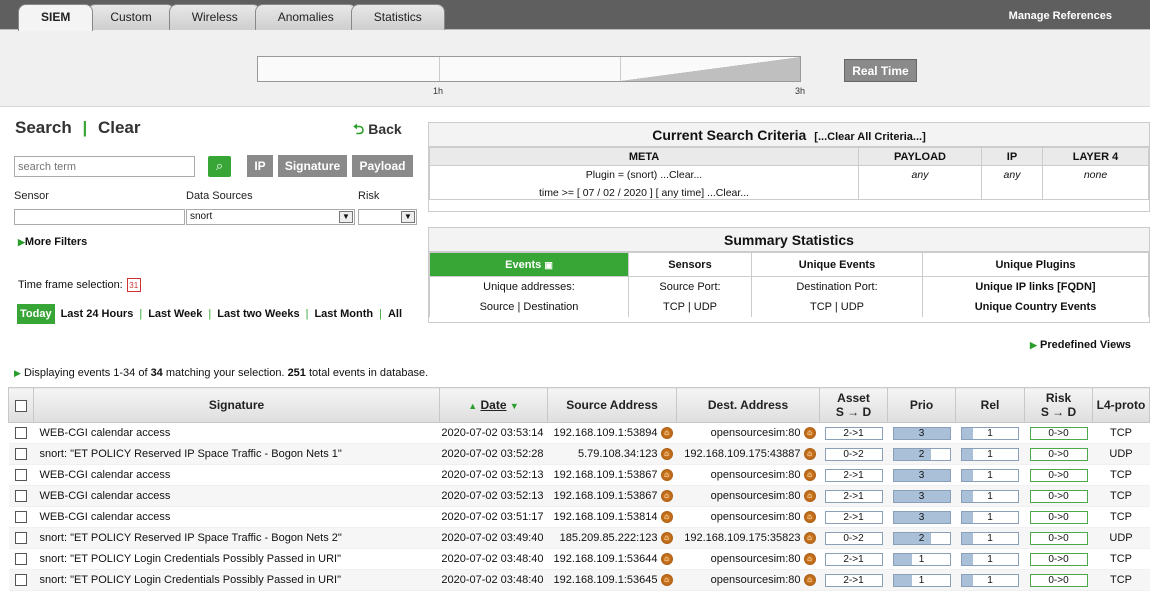 The height and width of the screenshot is (591, 1150). What do you see at coordinates (1035, 264) in the screenshot?
I see `summary-tab-unique-plugins: Unique Plugins` at bounding box center [1035, 264].